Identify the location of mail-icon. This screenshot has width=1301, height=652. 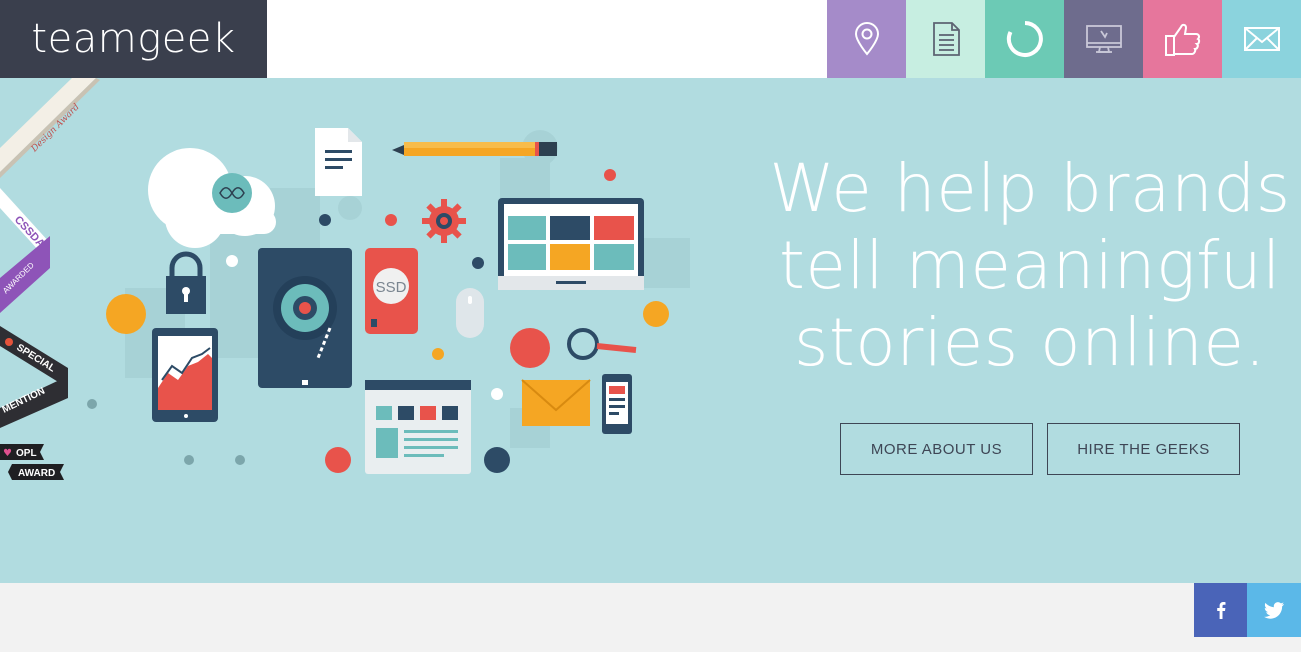
(1261, 39).